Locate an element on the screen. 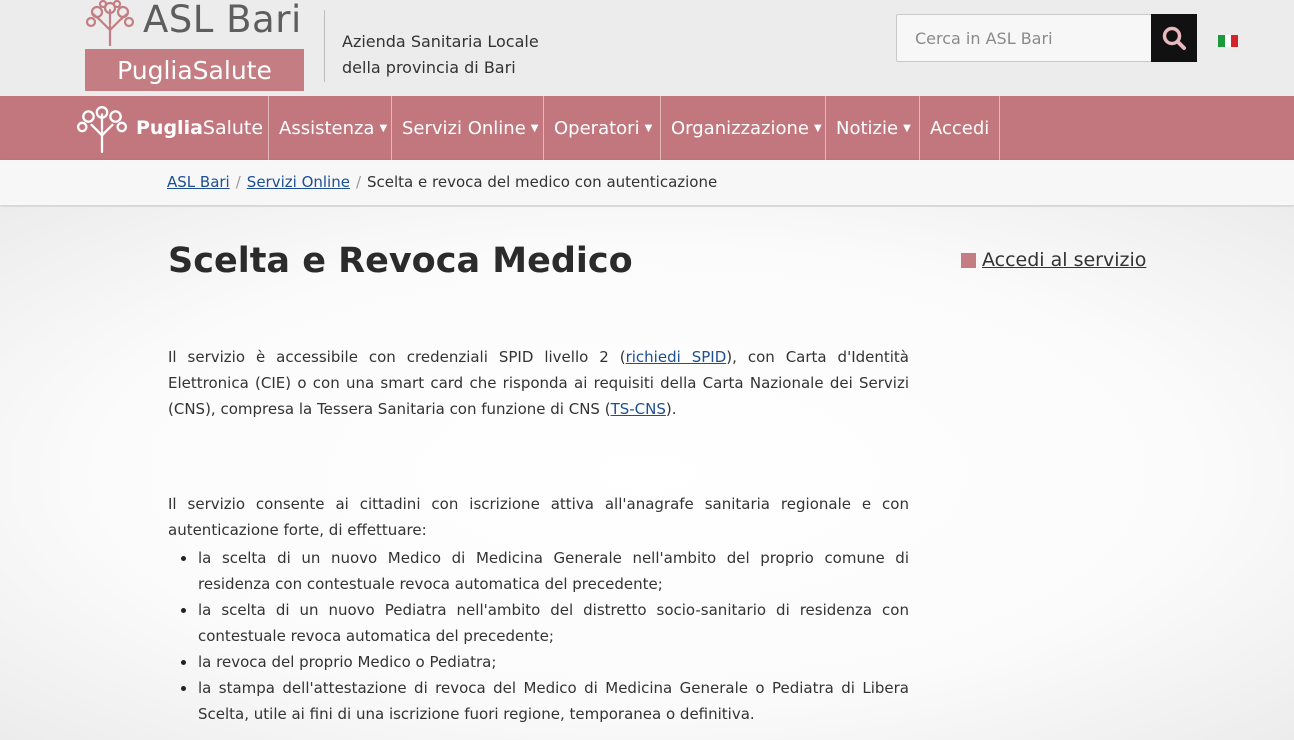 Image resolution: width=1294 pixels, height=740 pixels. ts-cns-link: TS-CNS is located at coordinates (638, 409).